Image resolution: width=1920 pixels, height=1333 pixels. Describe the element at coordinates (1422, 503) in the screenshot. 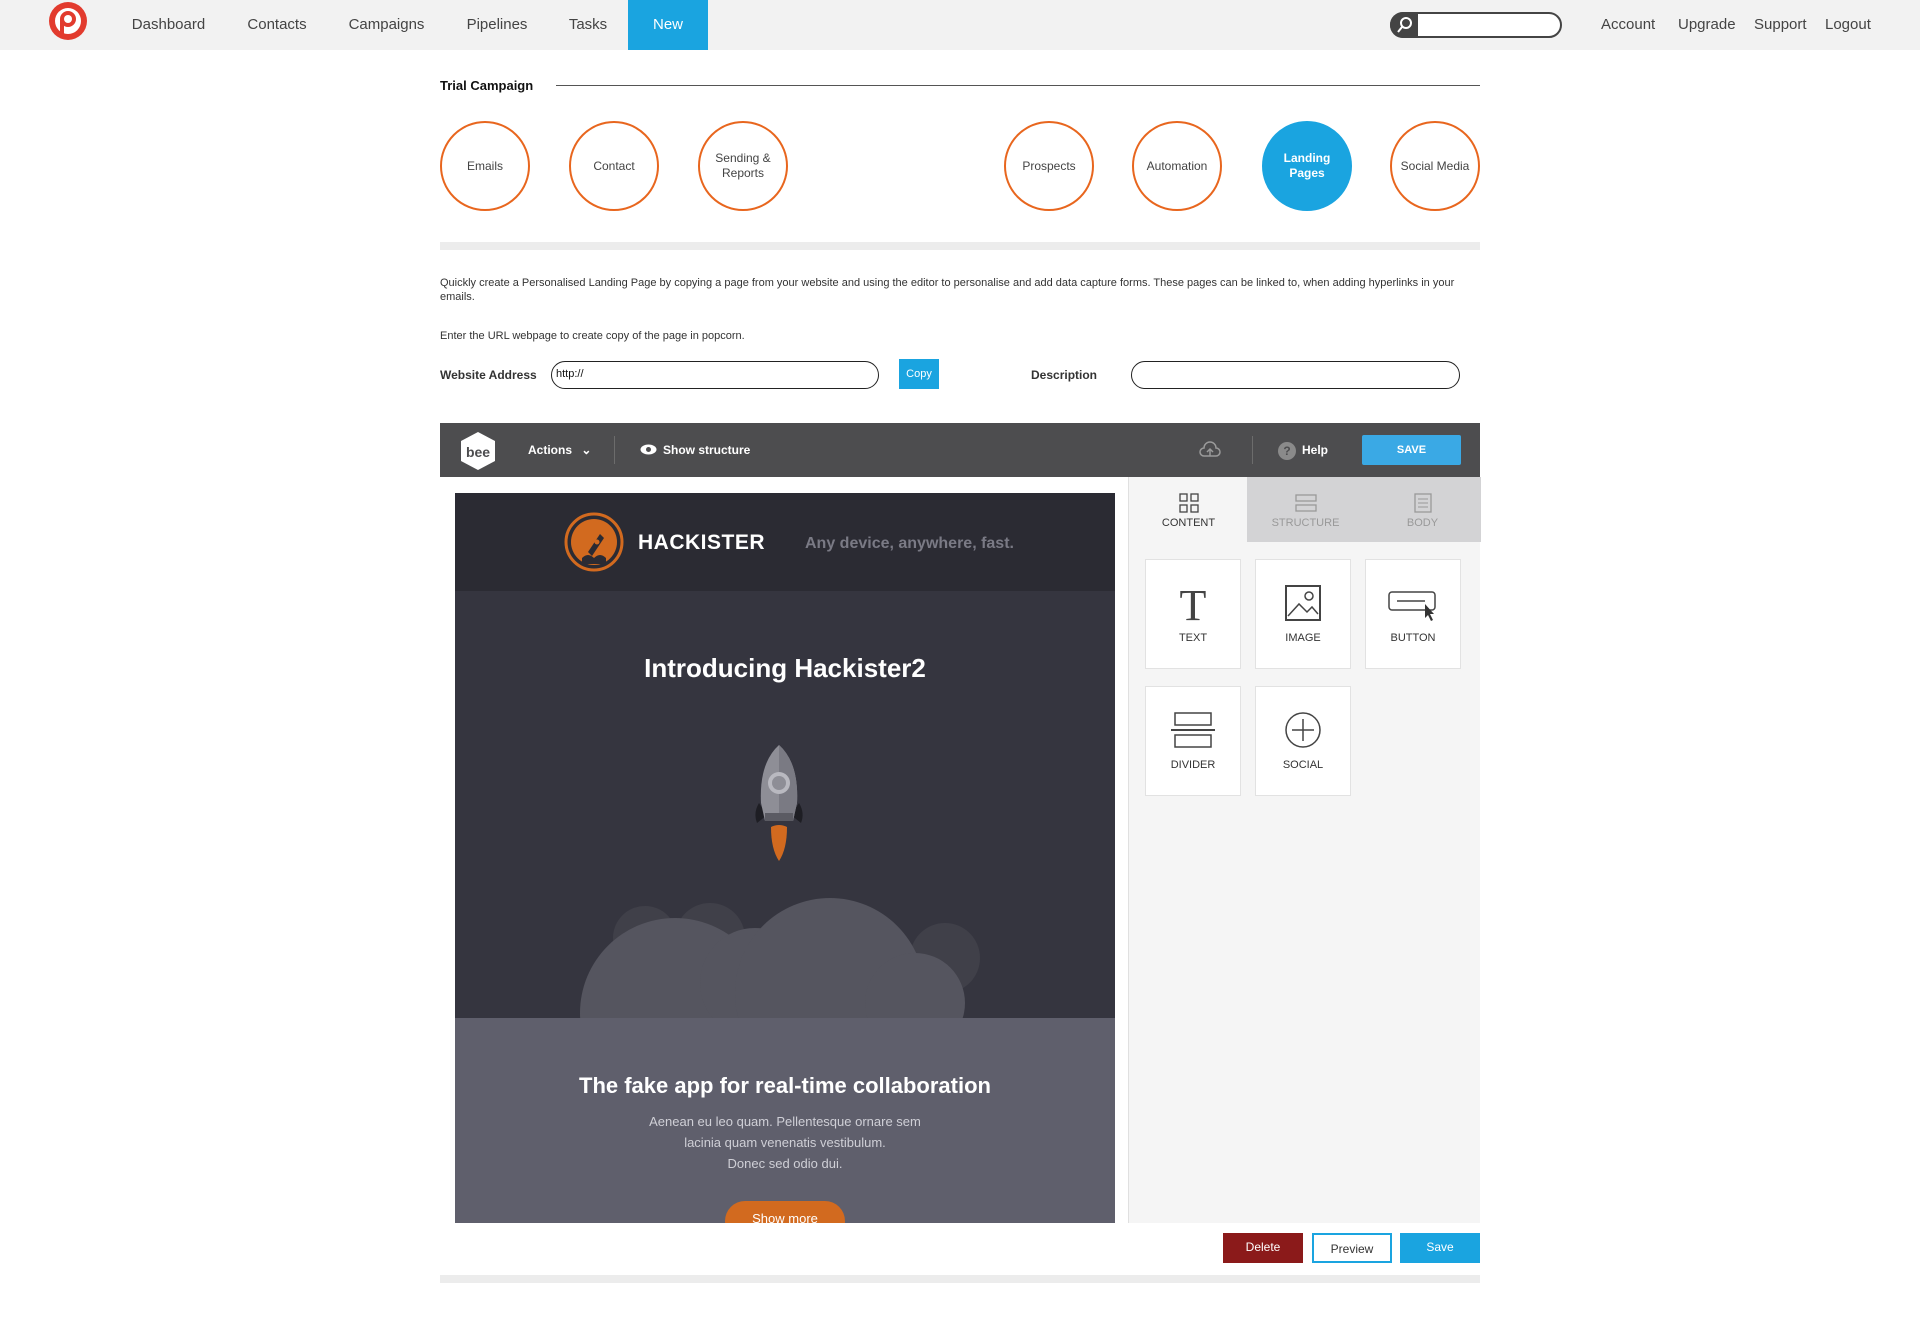

I see `body-icon` at that location.